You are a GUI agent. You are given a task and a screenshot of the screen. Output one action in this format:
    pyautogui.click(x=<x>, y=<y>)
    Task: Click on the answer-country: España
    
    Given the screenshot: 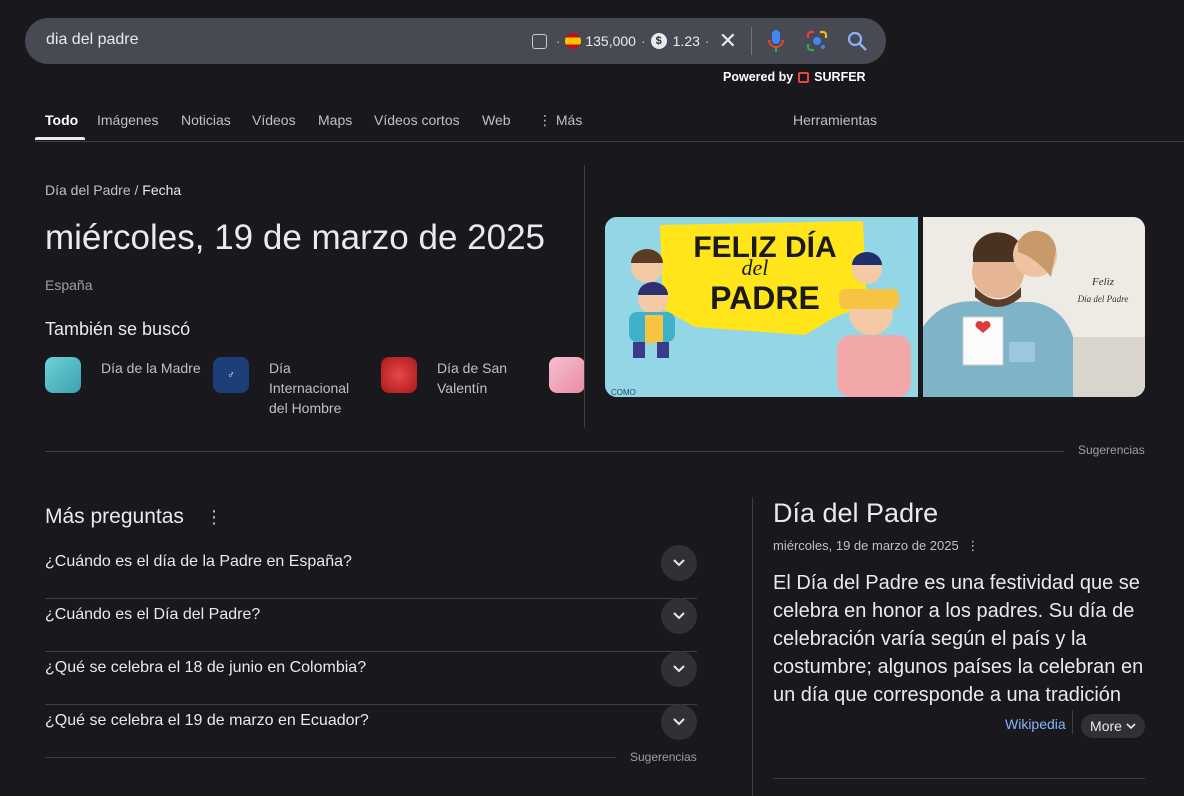 What is the action you would take?
    pyautogui.click(x=69, y=285)
    